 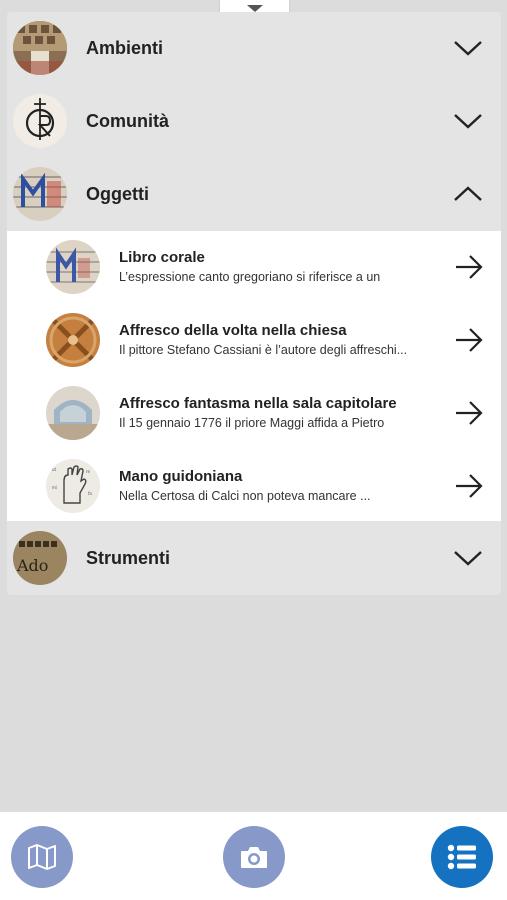 I want to click on map-button, so click(x=42, y=857).